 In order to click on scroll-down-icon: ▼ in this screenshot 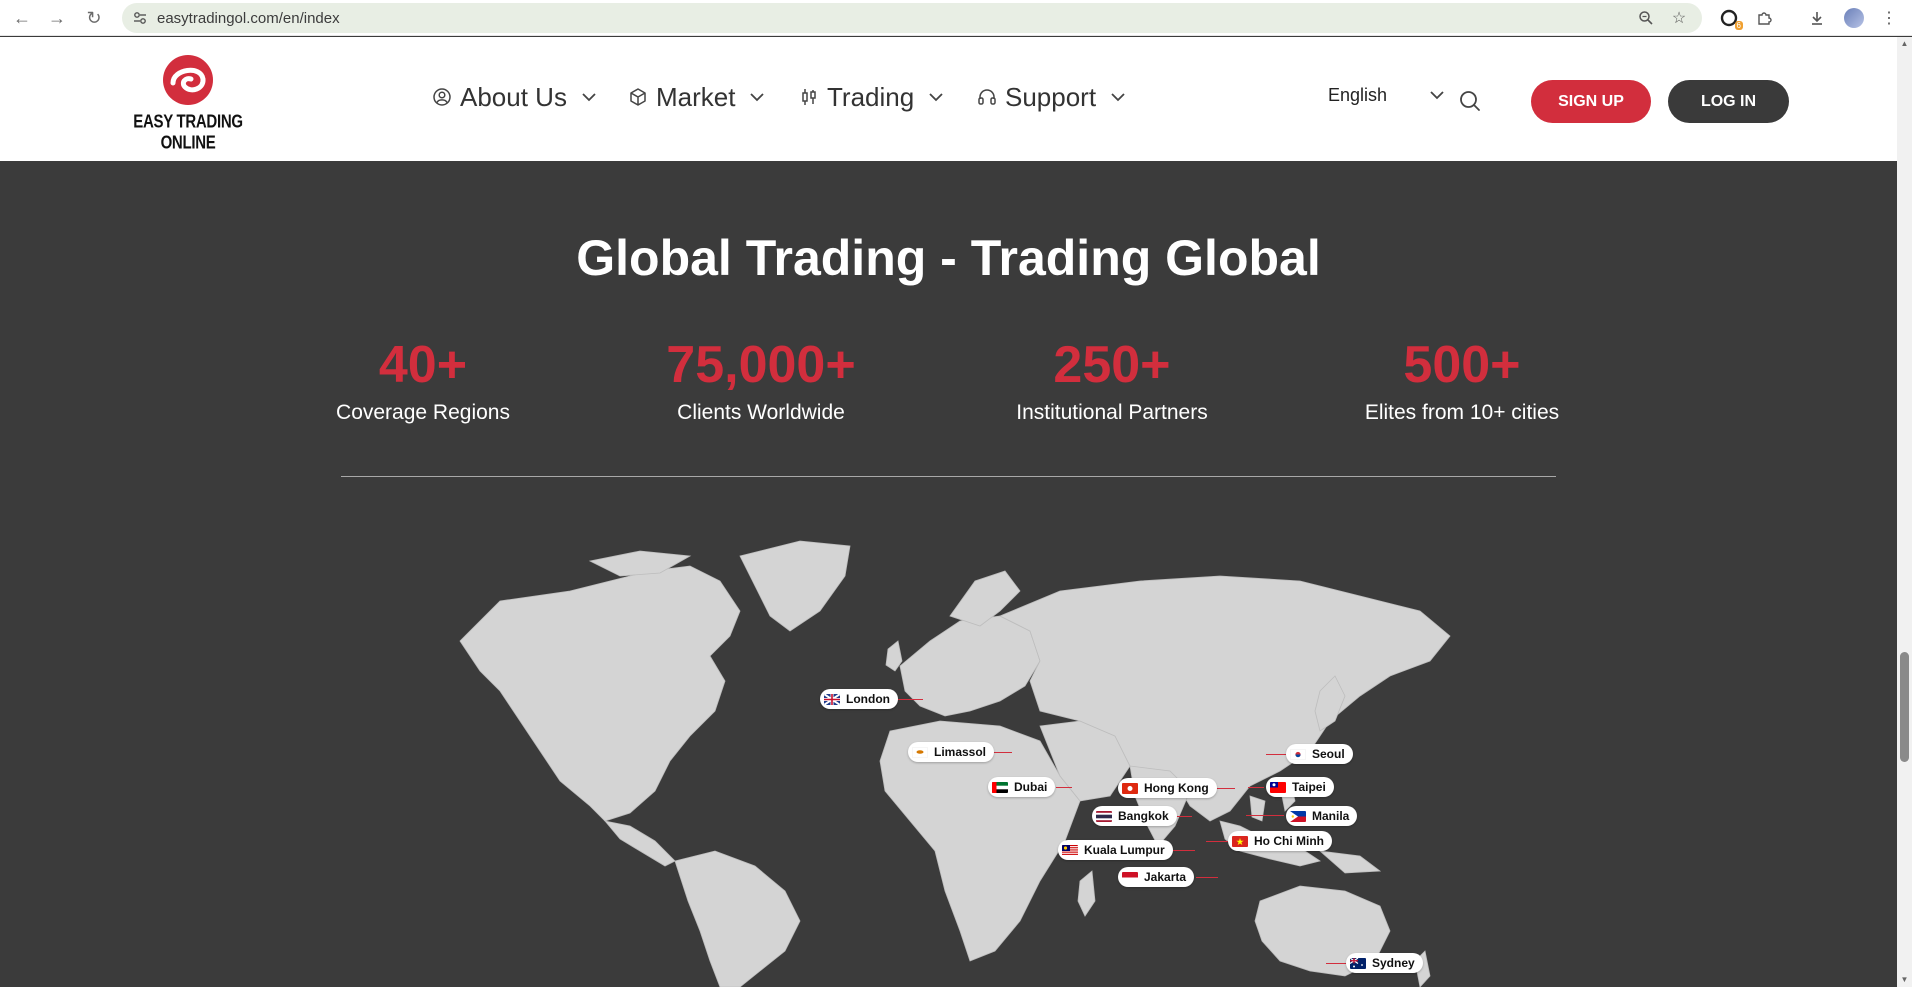, I will do `click(1904, 979)`.